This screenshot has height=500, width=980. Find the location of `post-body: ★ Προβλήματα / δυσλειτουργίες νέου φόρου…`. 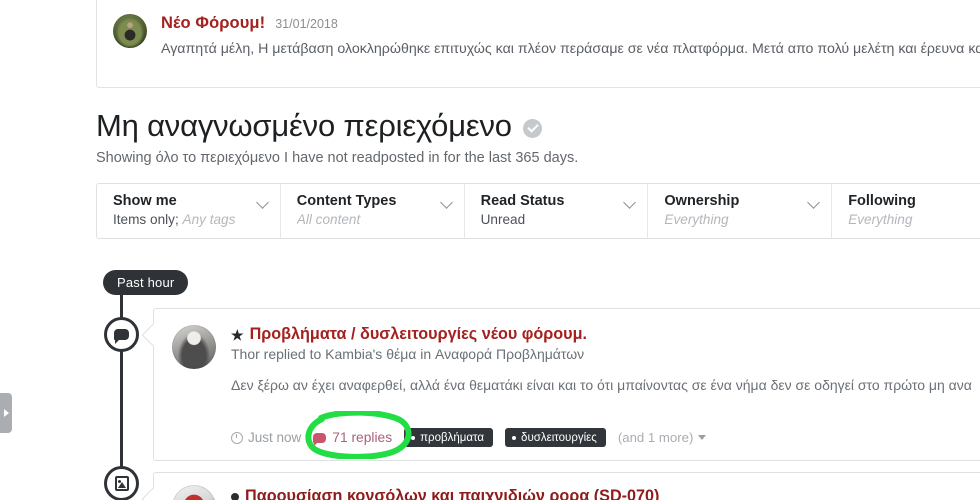

post-body: ★ Προβλήματα / δυσλειτουργίες νέου φόρου… is located at coordinates (605, 359).